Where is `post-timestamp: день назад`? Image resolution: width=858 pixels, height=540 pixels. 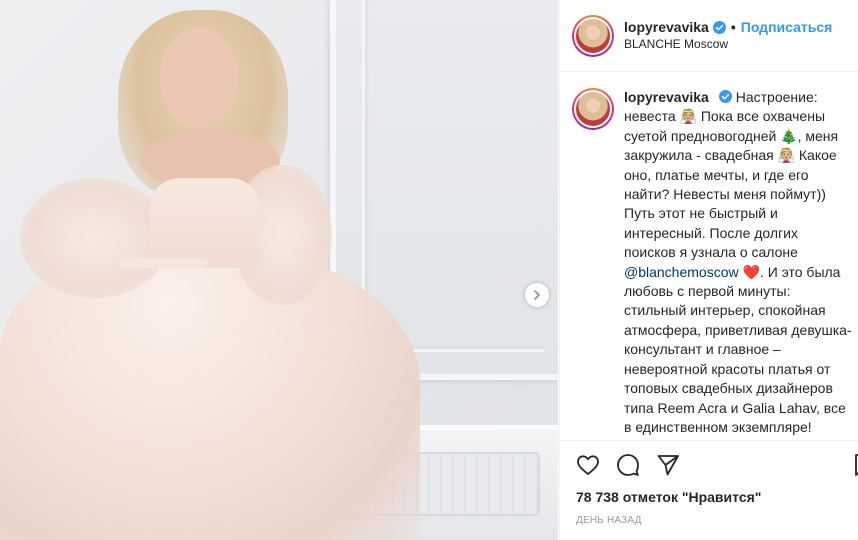 post-timestamp: день назад is located at coordinates (609, 520).